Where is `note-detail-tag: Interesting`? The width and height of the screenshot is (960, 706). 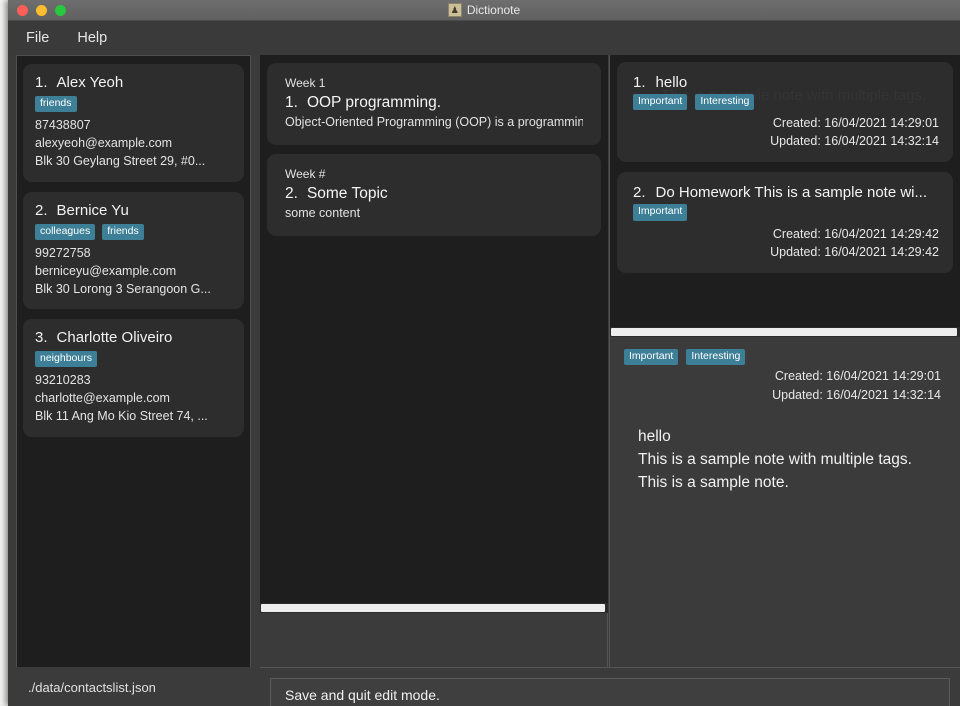 note-detail-tag: Interesting is located at coordinates (716, 357).